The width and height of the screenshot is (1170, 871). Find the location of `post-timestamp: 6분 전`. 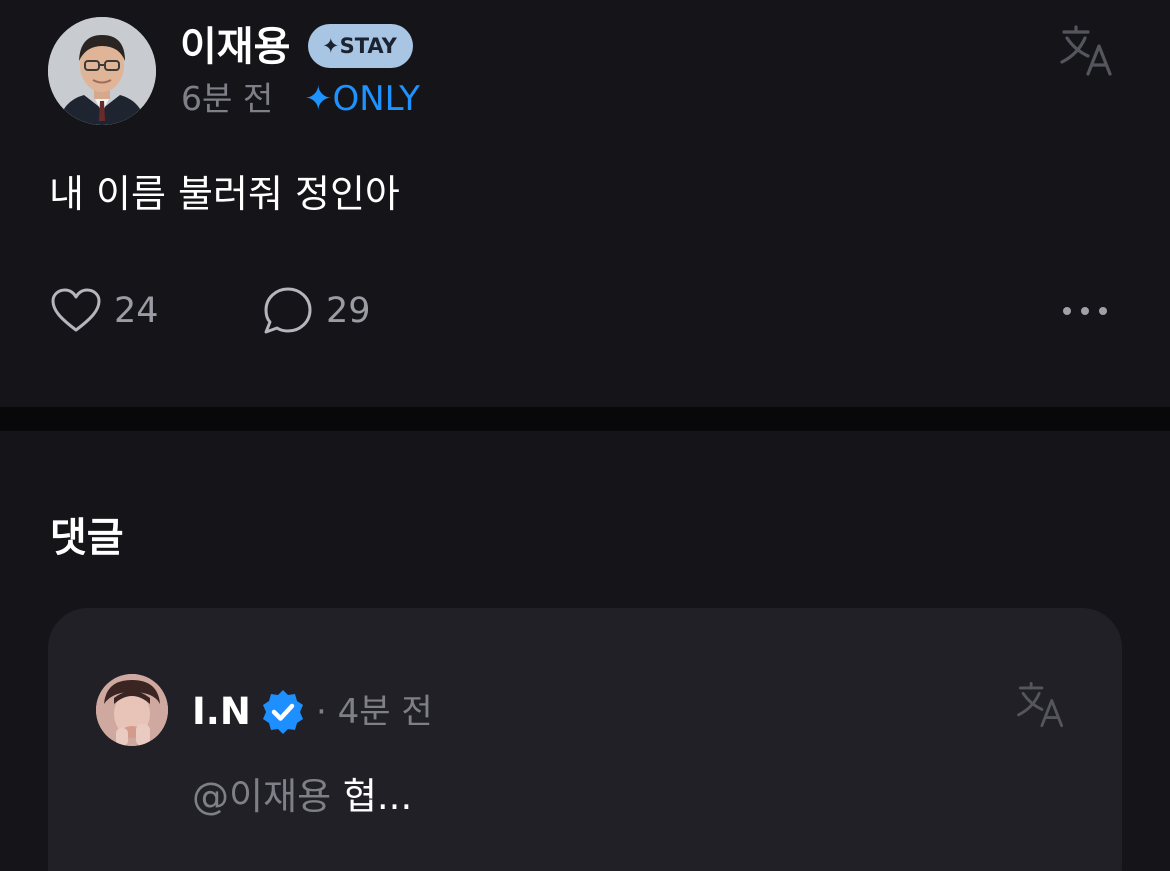

post-timestamp: 6분 전 is located at coordinates (227, 98).